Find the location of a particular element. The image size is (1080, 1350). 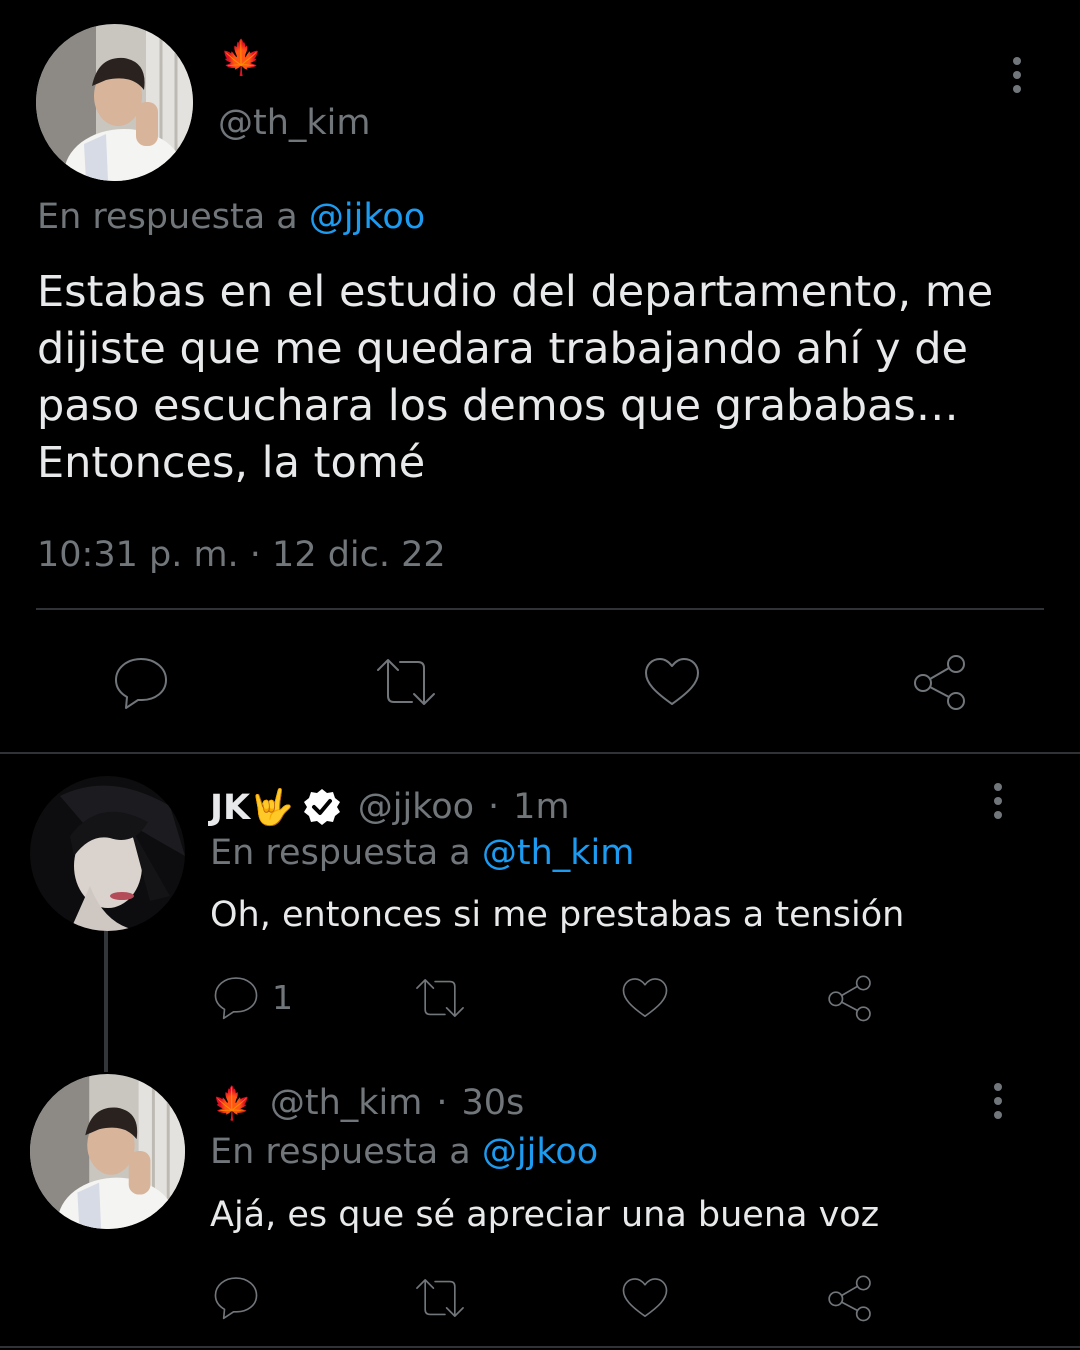

reply-header: JK🤟 @jjkoo · 1m is located at coordinates (390, 807).